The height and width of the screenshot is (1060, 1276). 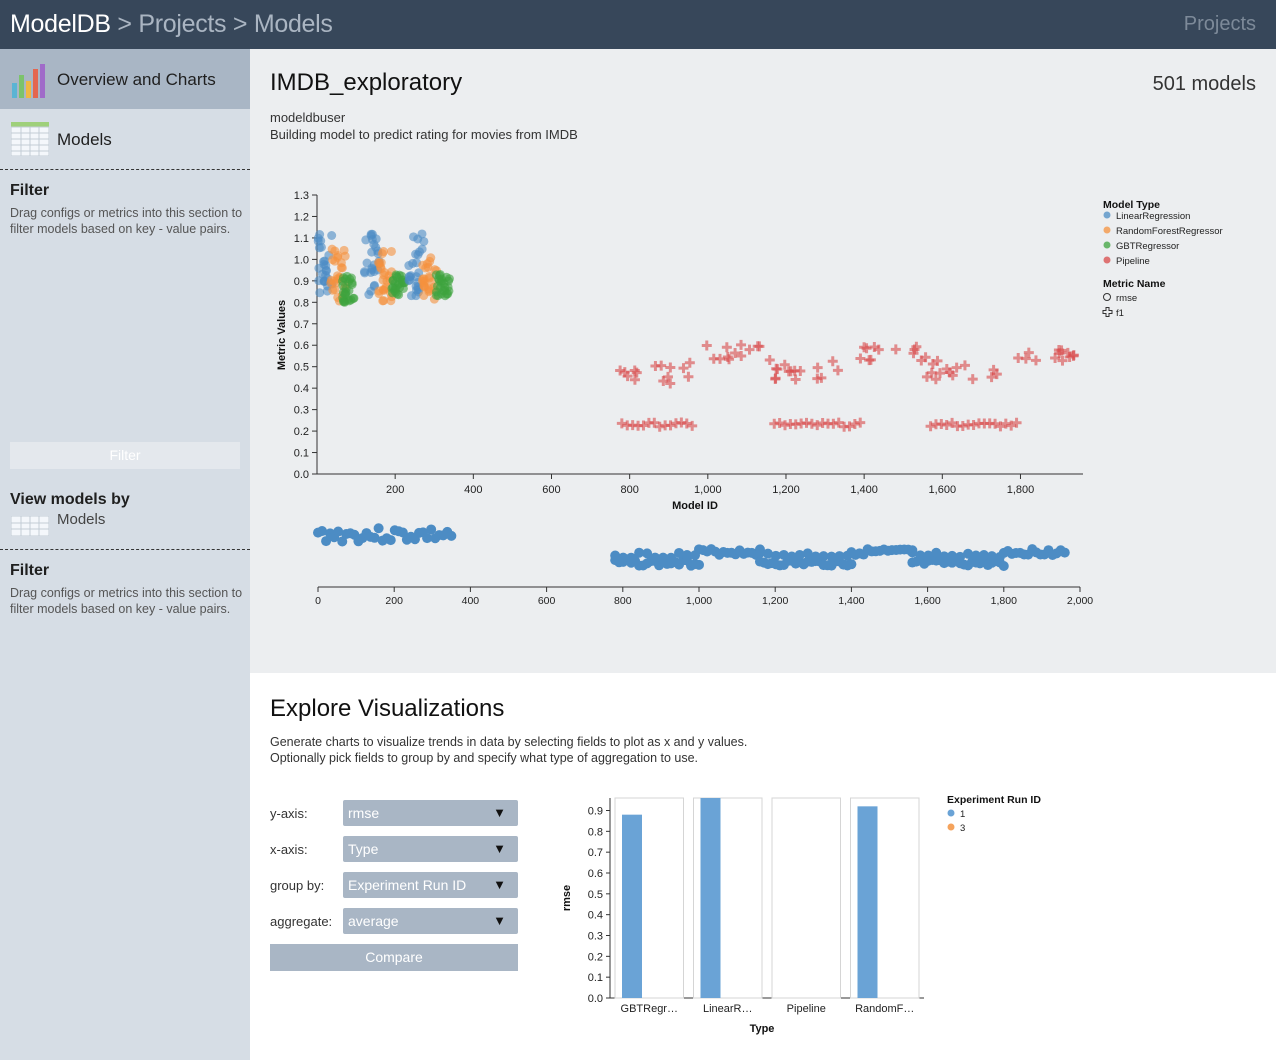 I want to click on y-tick-label: 0.7, so click(x=301, y=325).